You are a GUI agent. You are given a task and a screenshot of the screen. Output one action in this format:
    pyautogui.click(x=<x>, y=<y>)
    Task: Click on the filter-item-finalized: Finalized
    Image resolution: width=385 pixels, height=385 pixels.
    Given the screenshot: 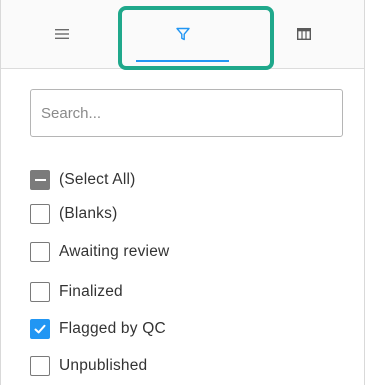 What is the action you would take?
    pyautogui.click(x=170, y=292)
    